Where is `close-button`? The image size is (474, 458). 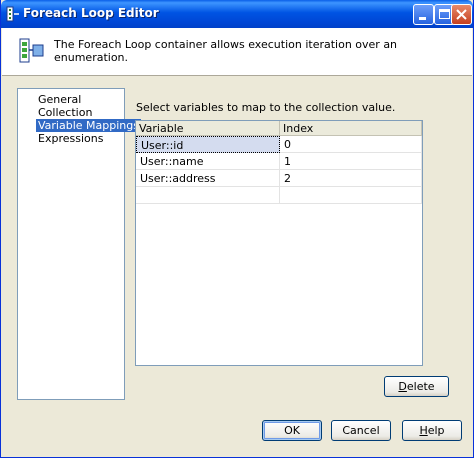 close-button is located at coordinates (461, 14).